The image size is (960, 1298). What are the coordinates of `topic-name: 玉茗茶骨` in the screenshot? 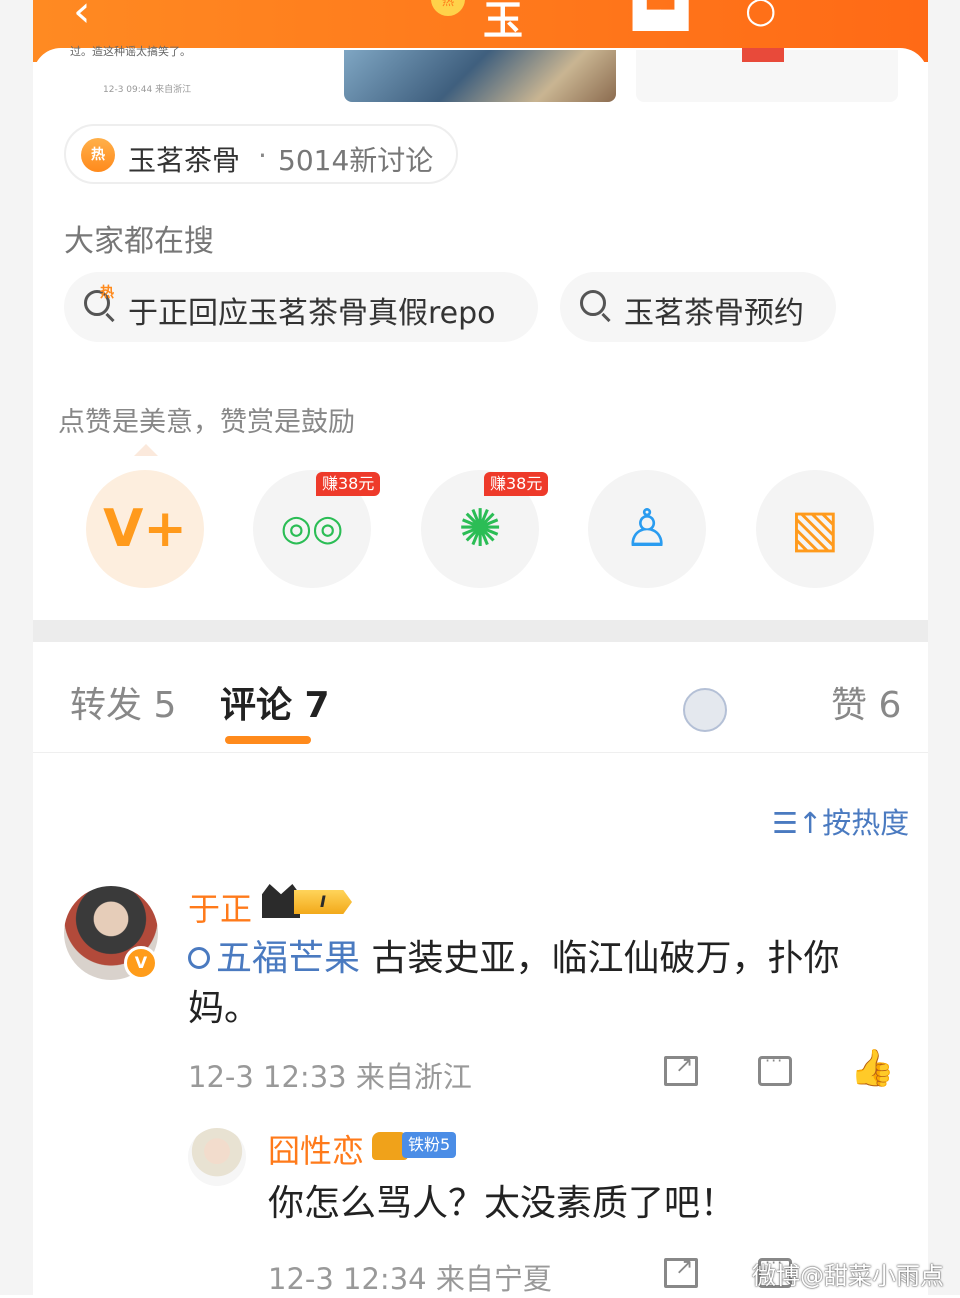 It's located at (184, 160).